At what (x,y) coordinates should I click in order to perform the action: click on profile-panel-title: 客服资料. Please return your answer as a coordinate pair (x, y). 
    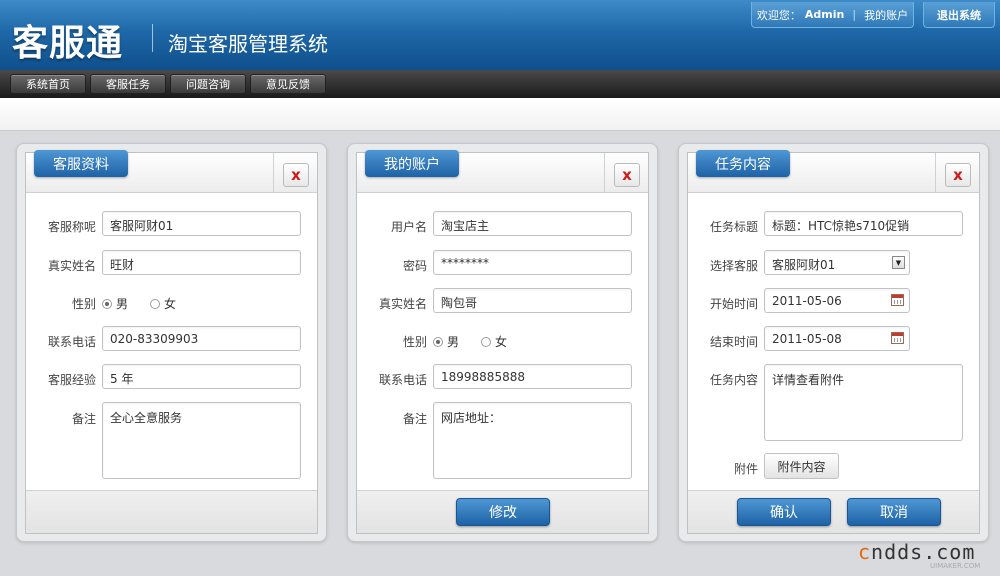
    Looking at the image, I should click on (81, 163).